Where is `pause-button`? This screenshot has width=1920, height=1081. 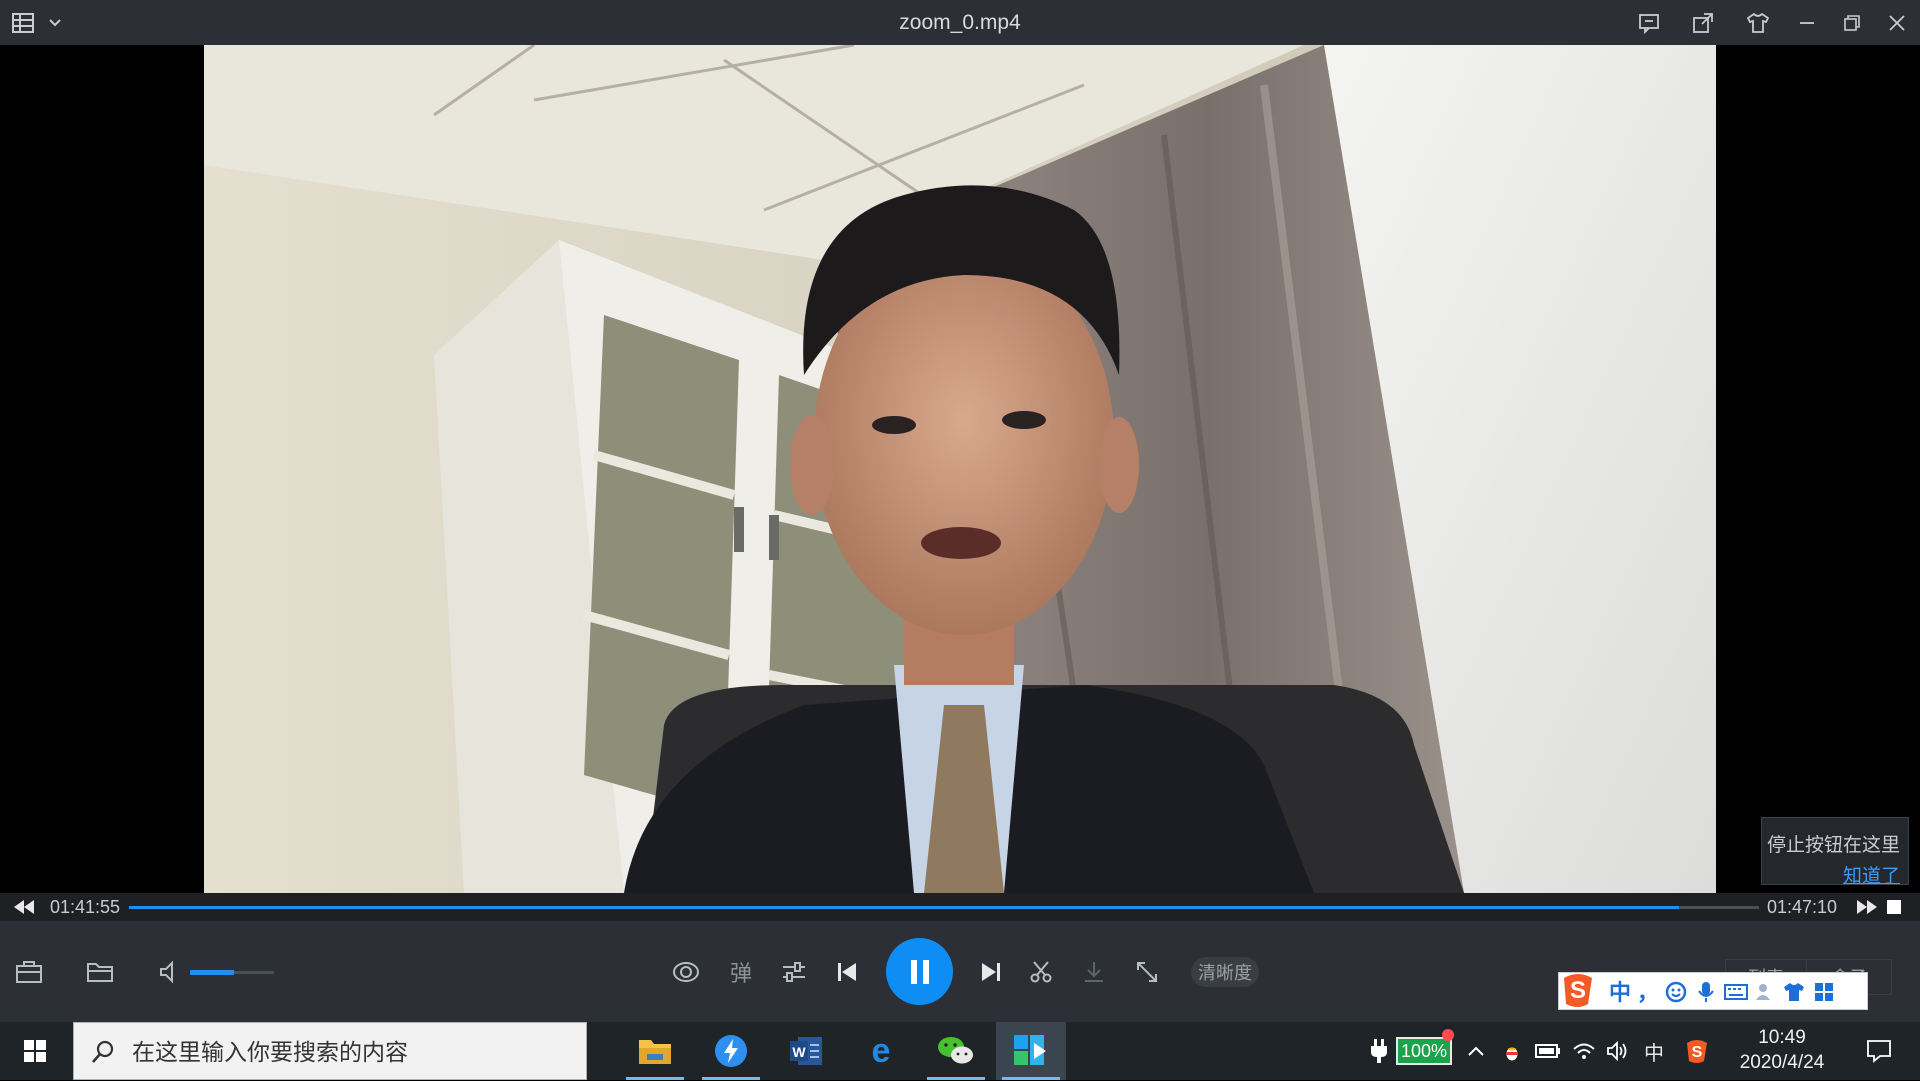 pause-button is located at coordinates (919, 971).